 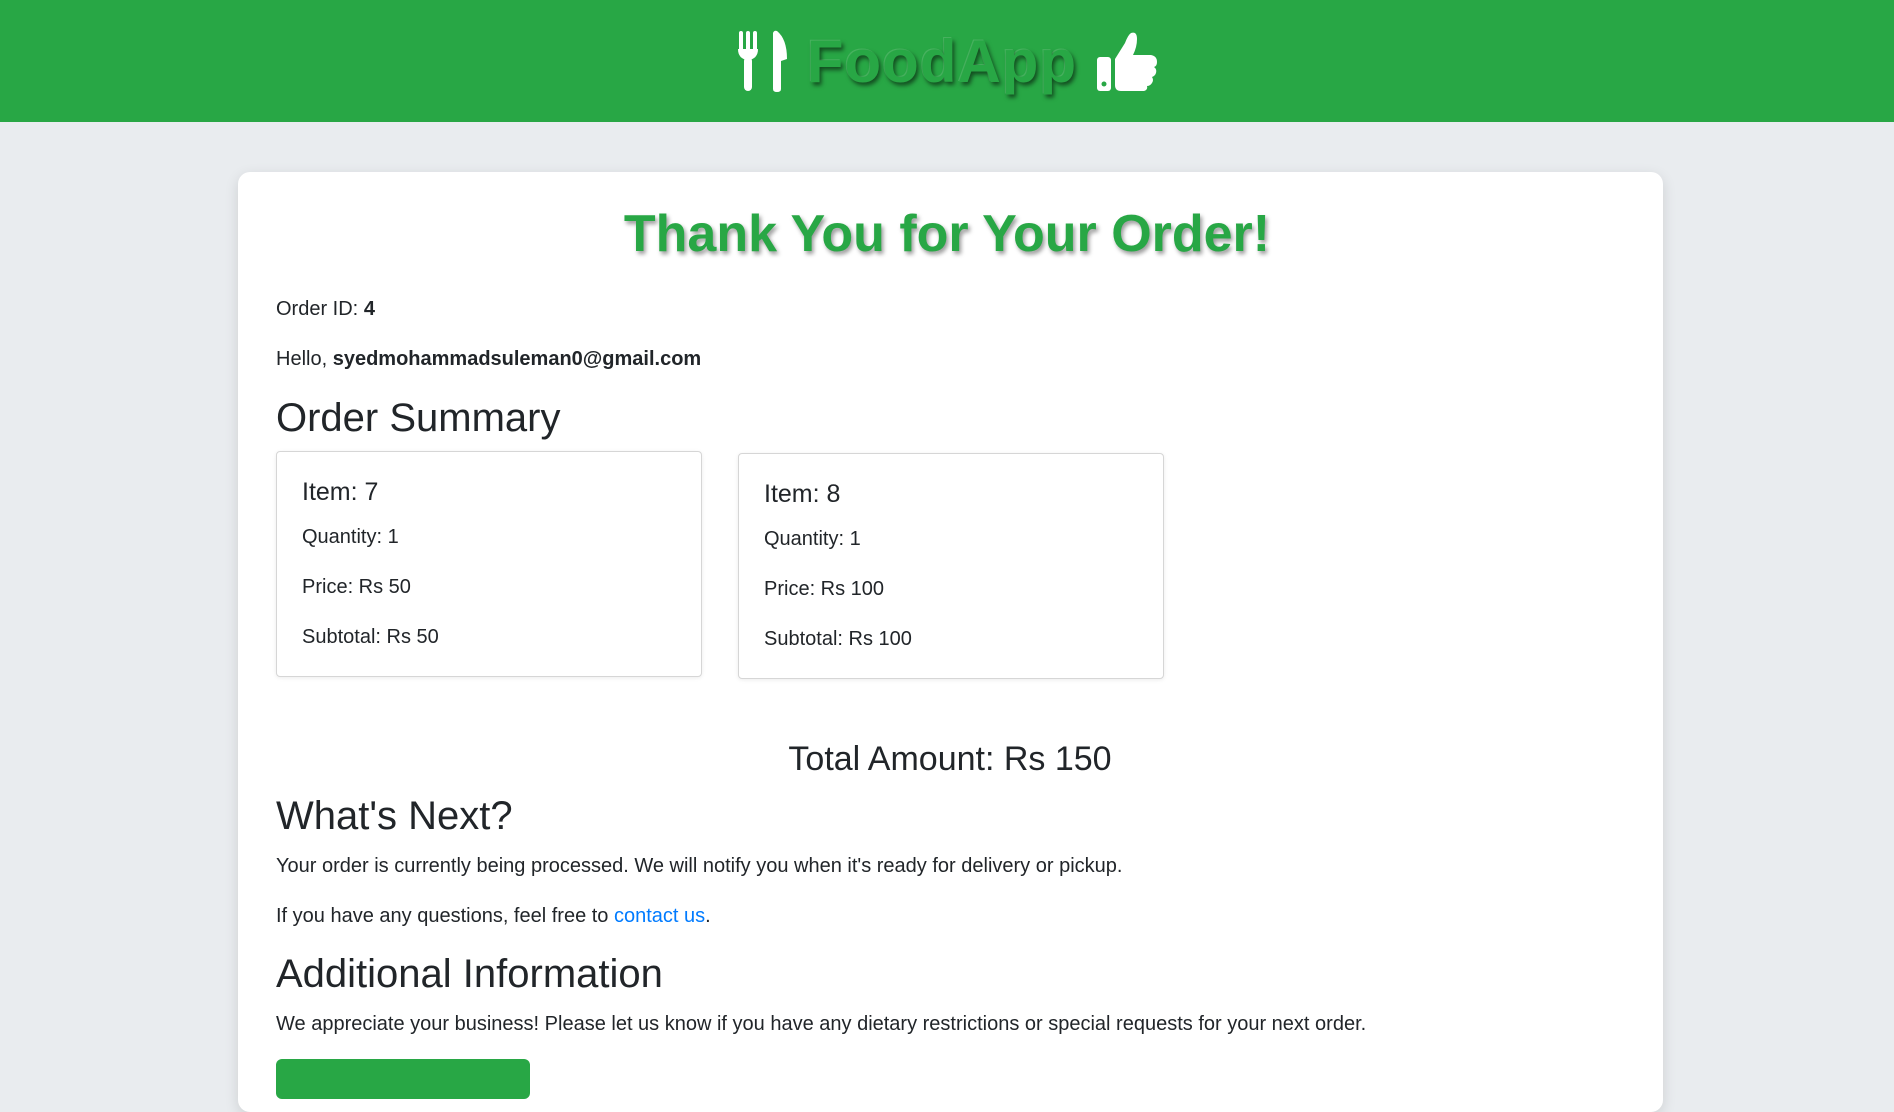 What do you see at coordinates (317, 309) in the screenshot?
I see `order-id-label: Order ID:` at bounding box center [317, 309].